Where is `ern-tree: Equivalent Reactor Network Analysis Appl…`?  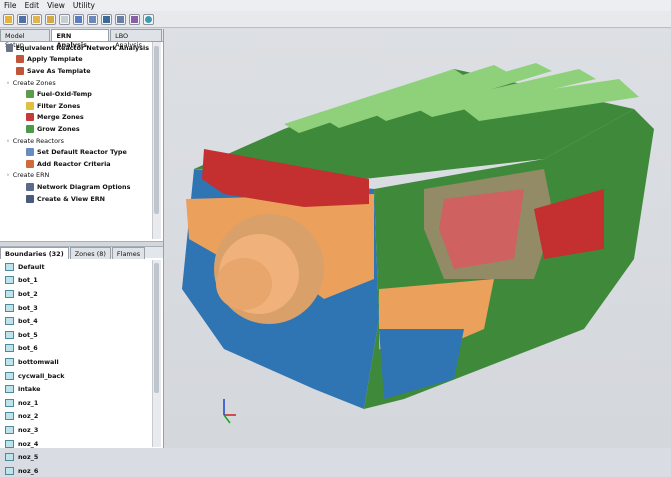
ern-tree: Equivalent Reactor Network Analysis Appl… is located at coordinates (75, 141).